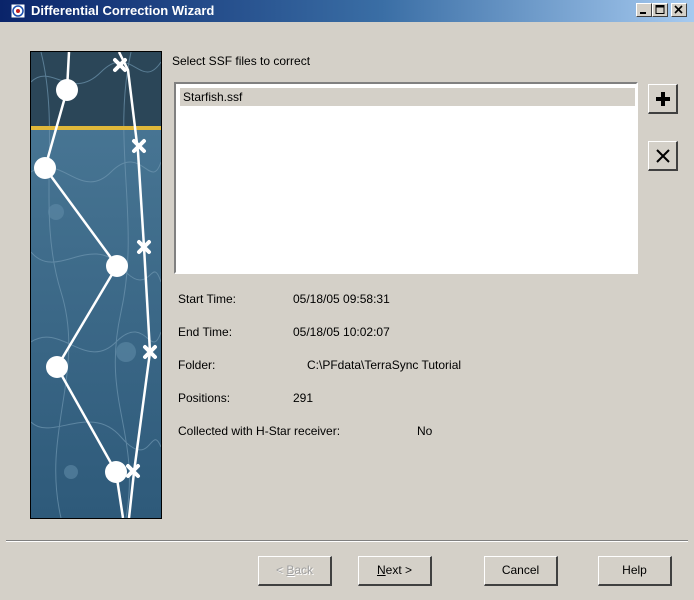  I want to click on window-title: Differential Correction Wizard, so click(123, 10).